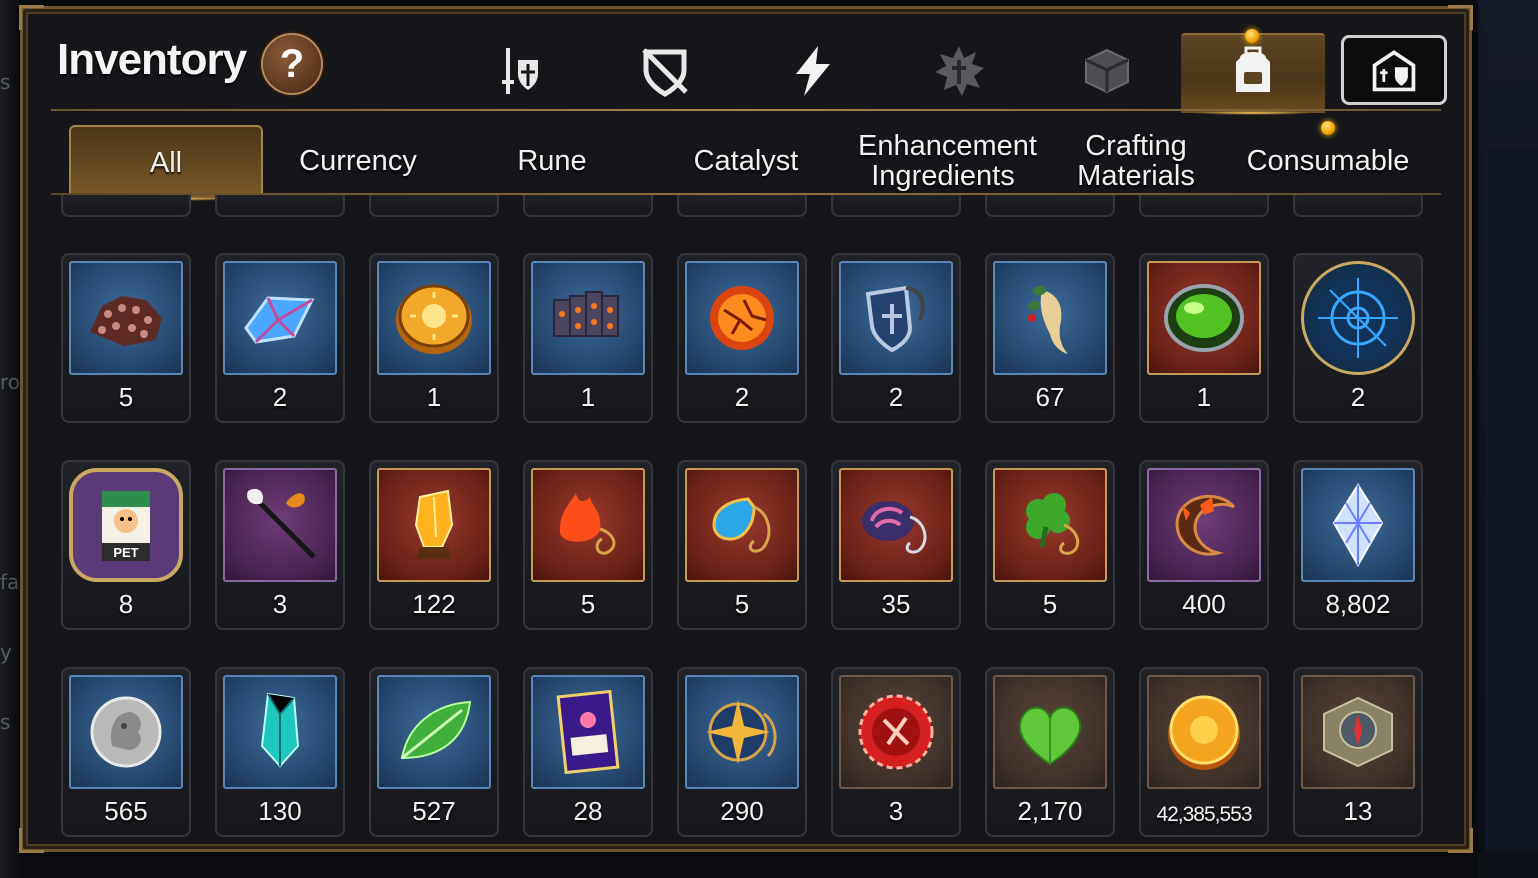  Describe the element at coordinates (434, 545) in the screenshot. I see `item-slot: 122` at that location.